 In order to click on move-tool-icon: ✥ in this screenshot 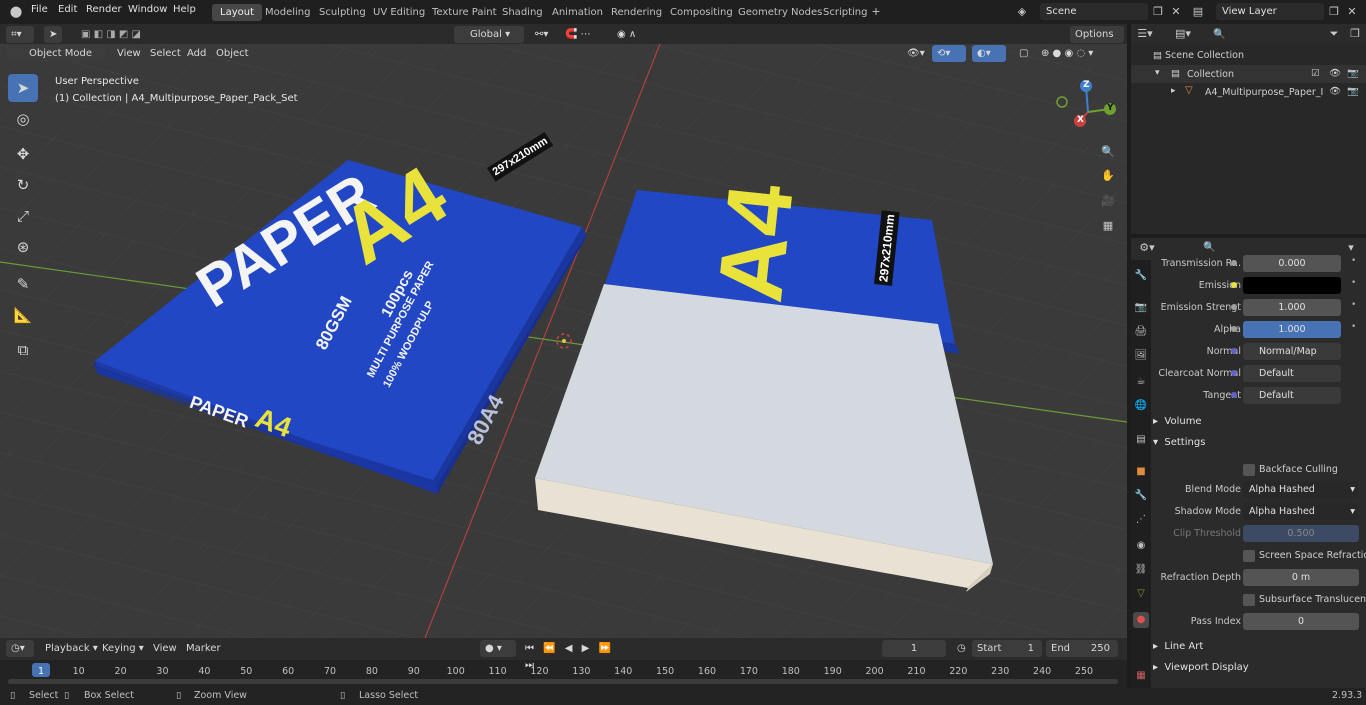, I will do `click(23, 154)`.